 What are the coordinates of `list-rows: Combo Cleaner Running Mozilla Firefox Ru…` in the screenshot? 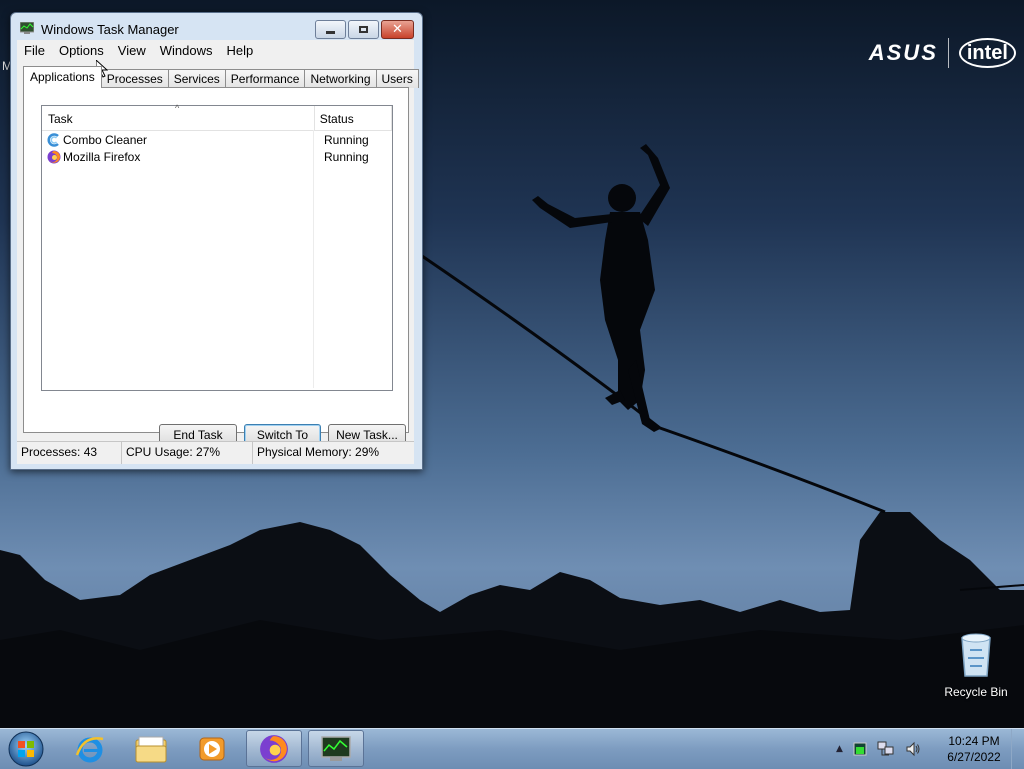 It's located at (217, 148).